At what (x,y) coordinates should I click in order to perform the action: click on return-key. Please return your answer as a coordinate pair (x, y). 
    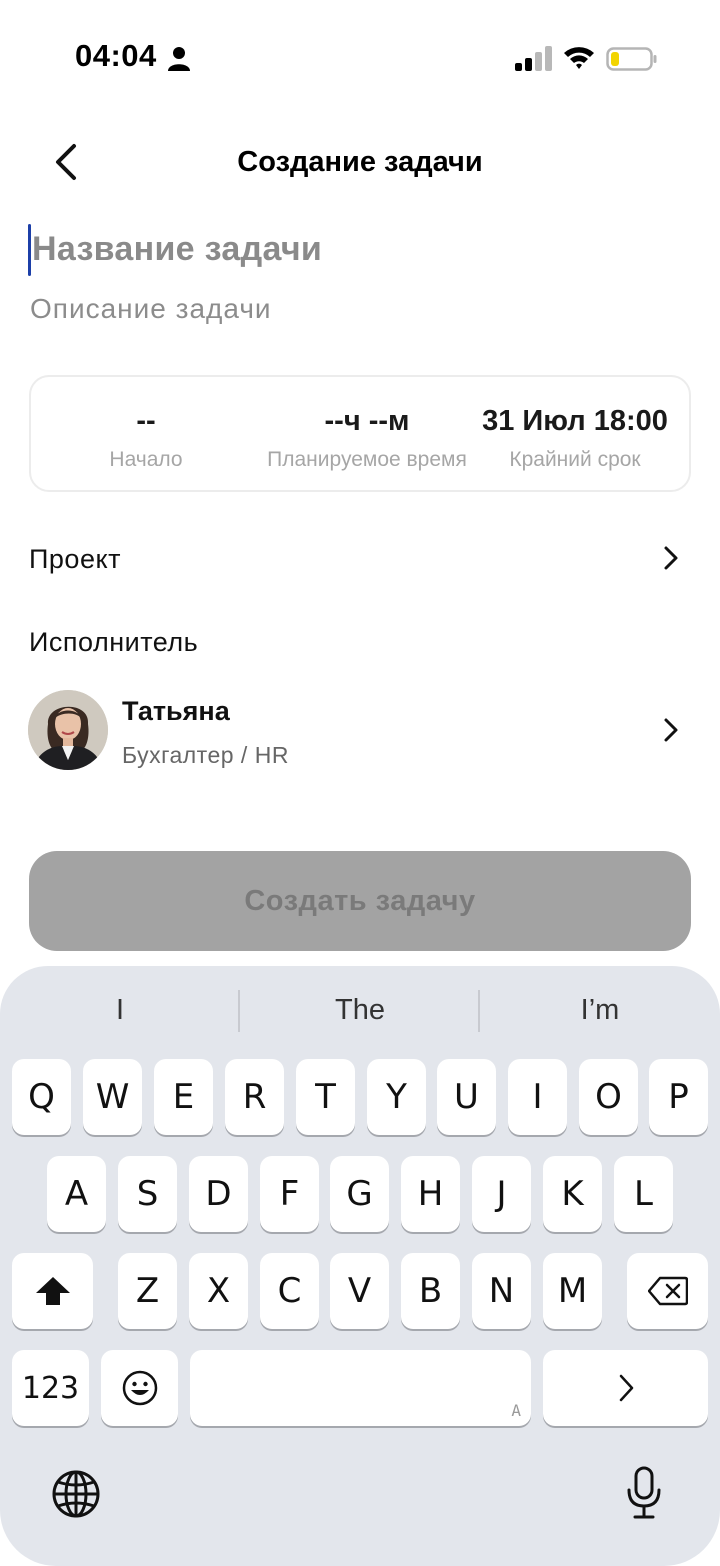
    Looking at the image, I should click on (625, 1388).